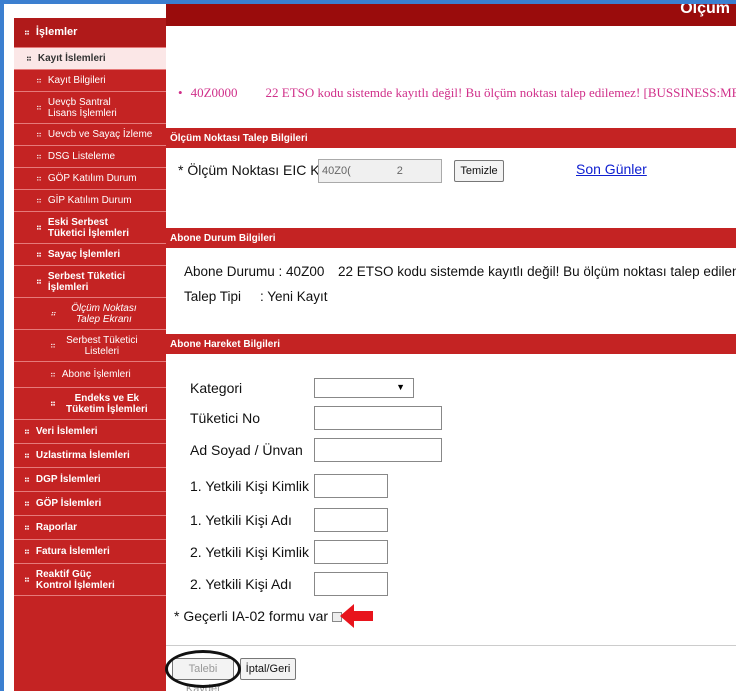 This screenshot has width=736, height=691. I want to click on sidebar-item-uzlastirma: ⠶ Uzlastirma İslemleri, so click(90, 456).